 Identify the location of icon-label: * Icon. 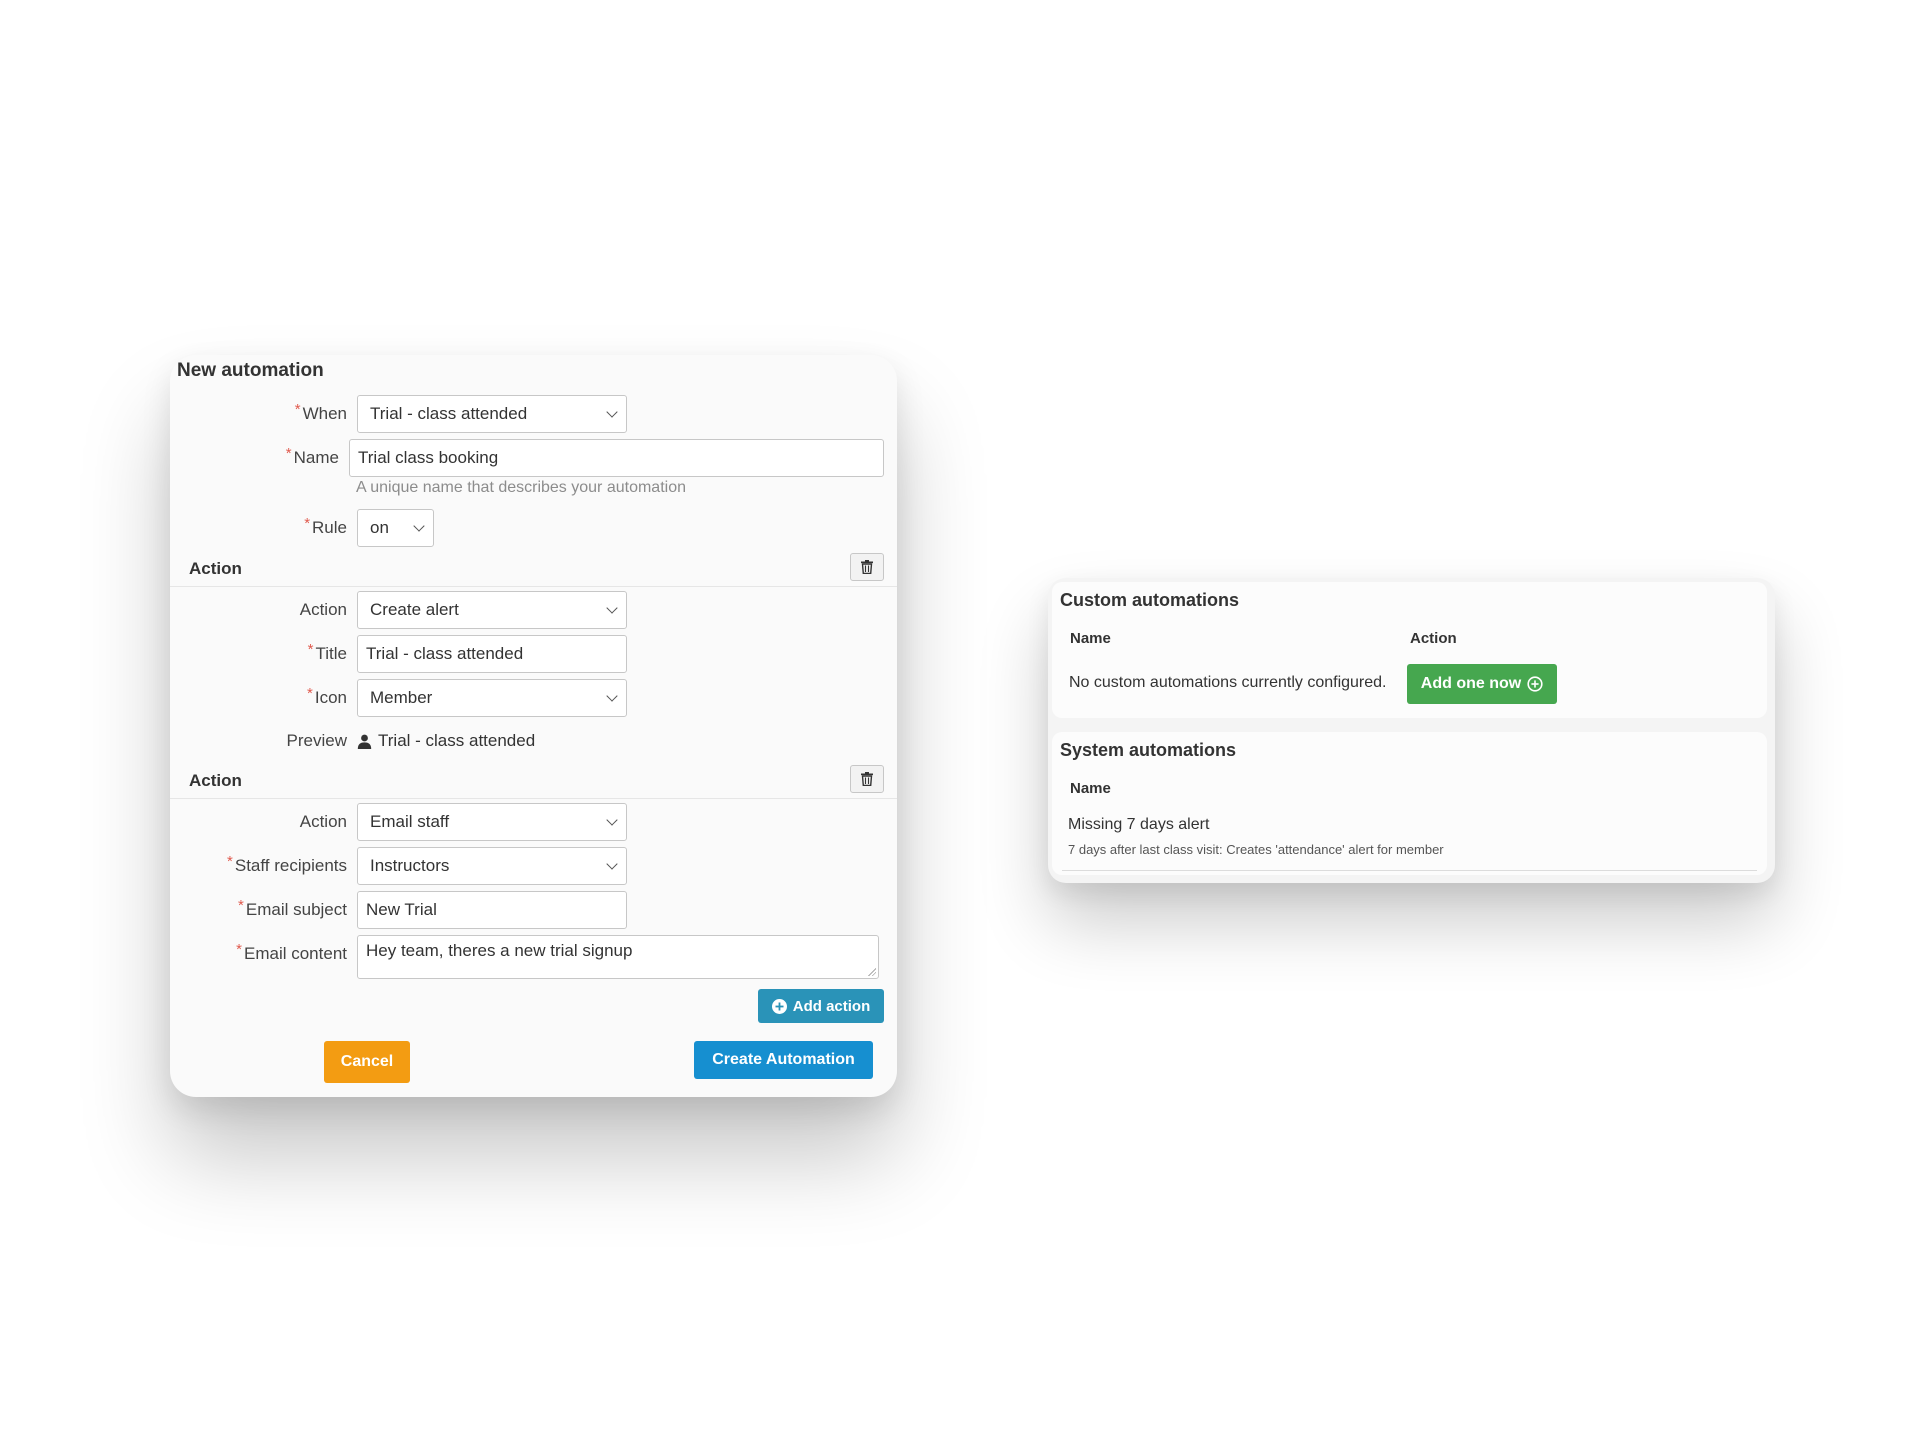
(327, 696).